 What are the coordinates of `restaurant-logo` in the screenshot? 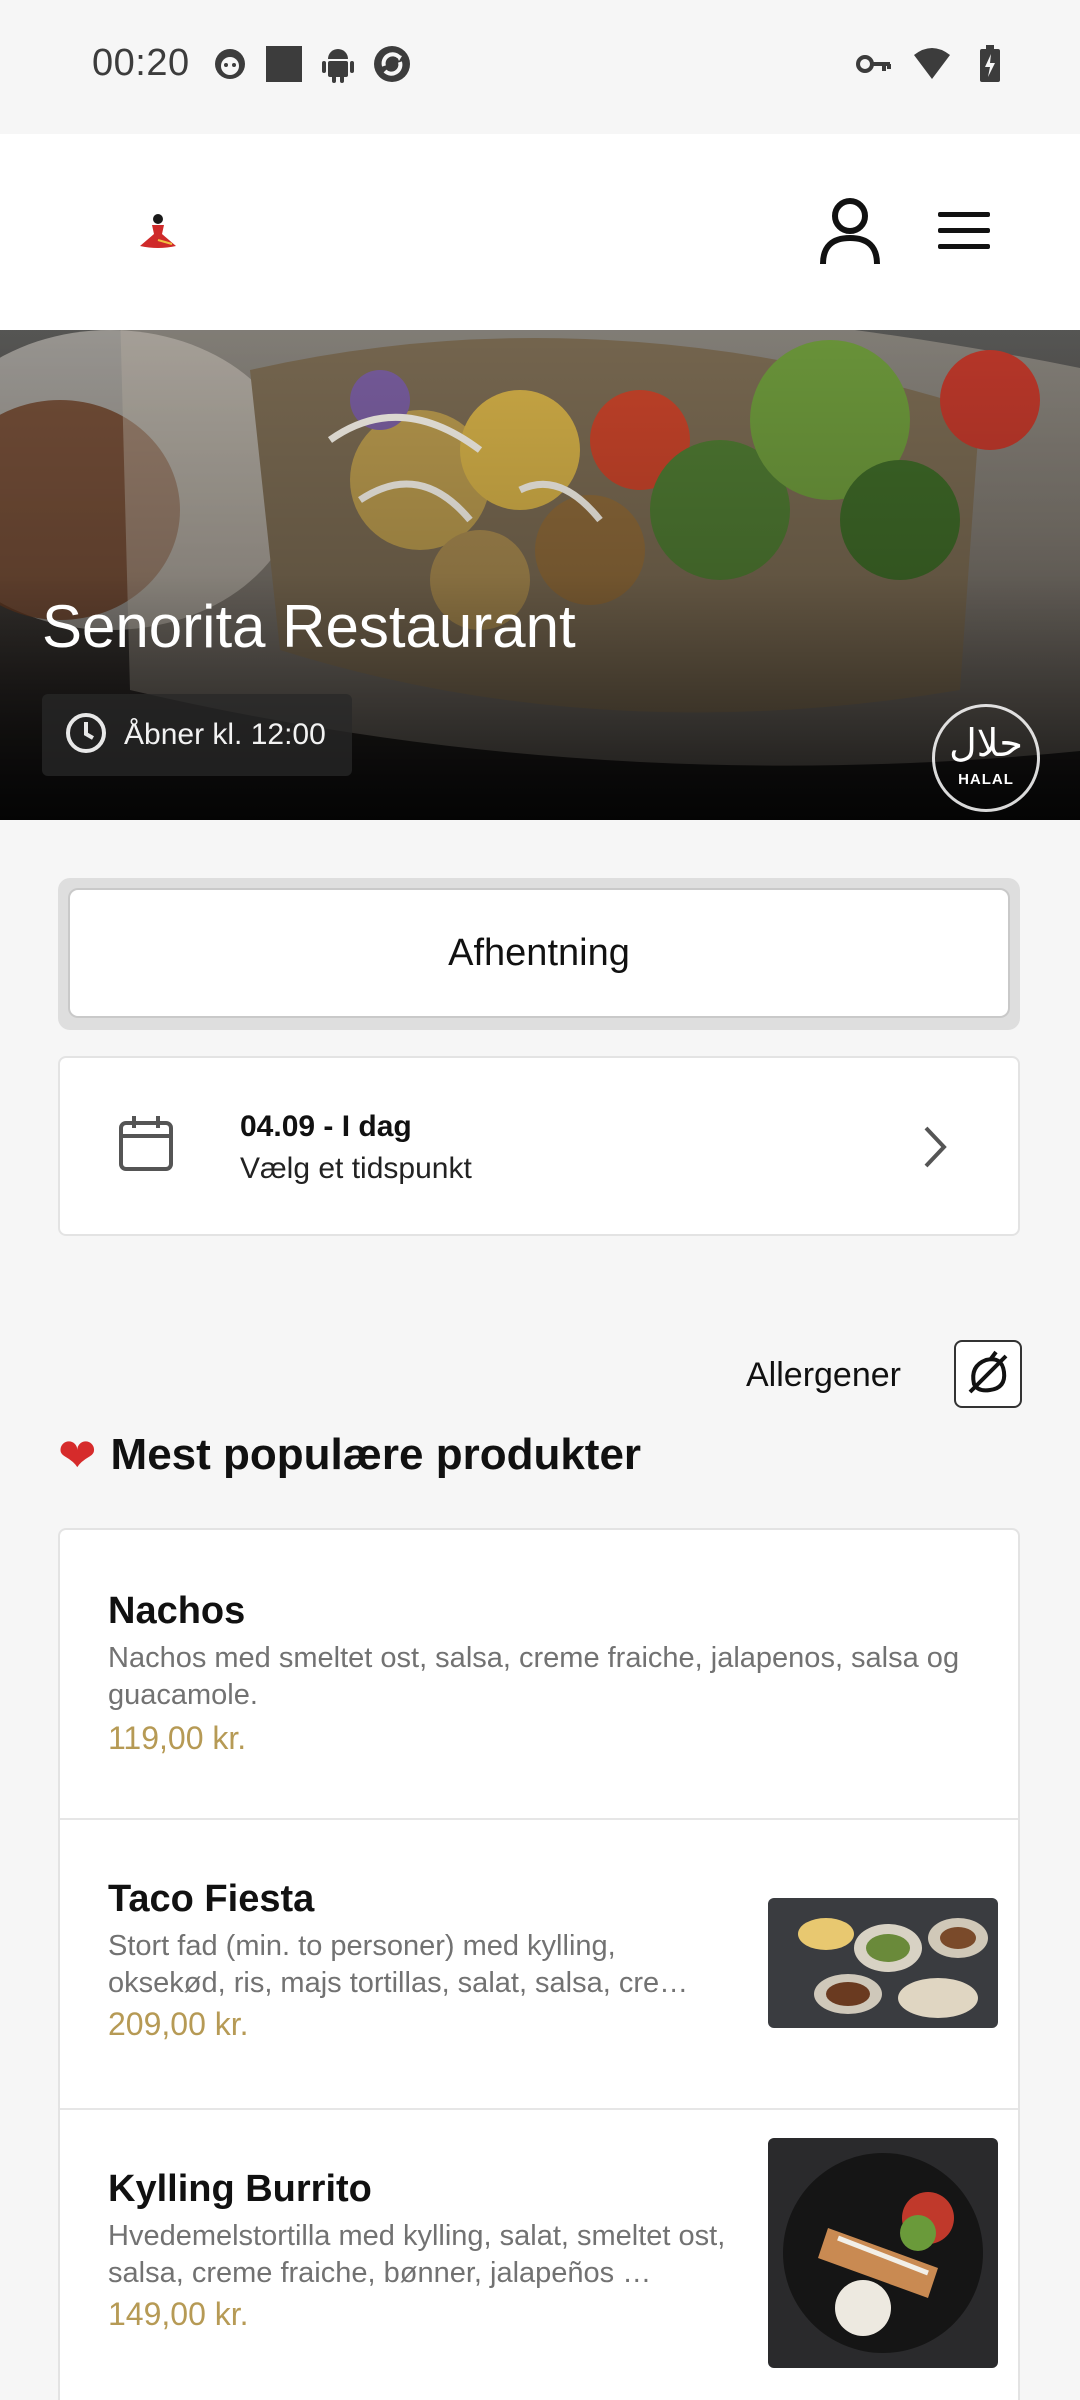 It's located at (158, 232).